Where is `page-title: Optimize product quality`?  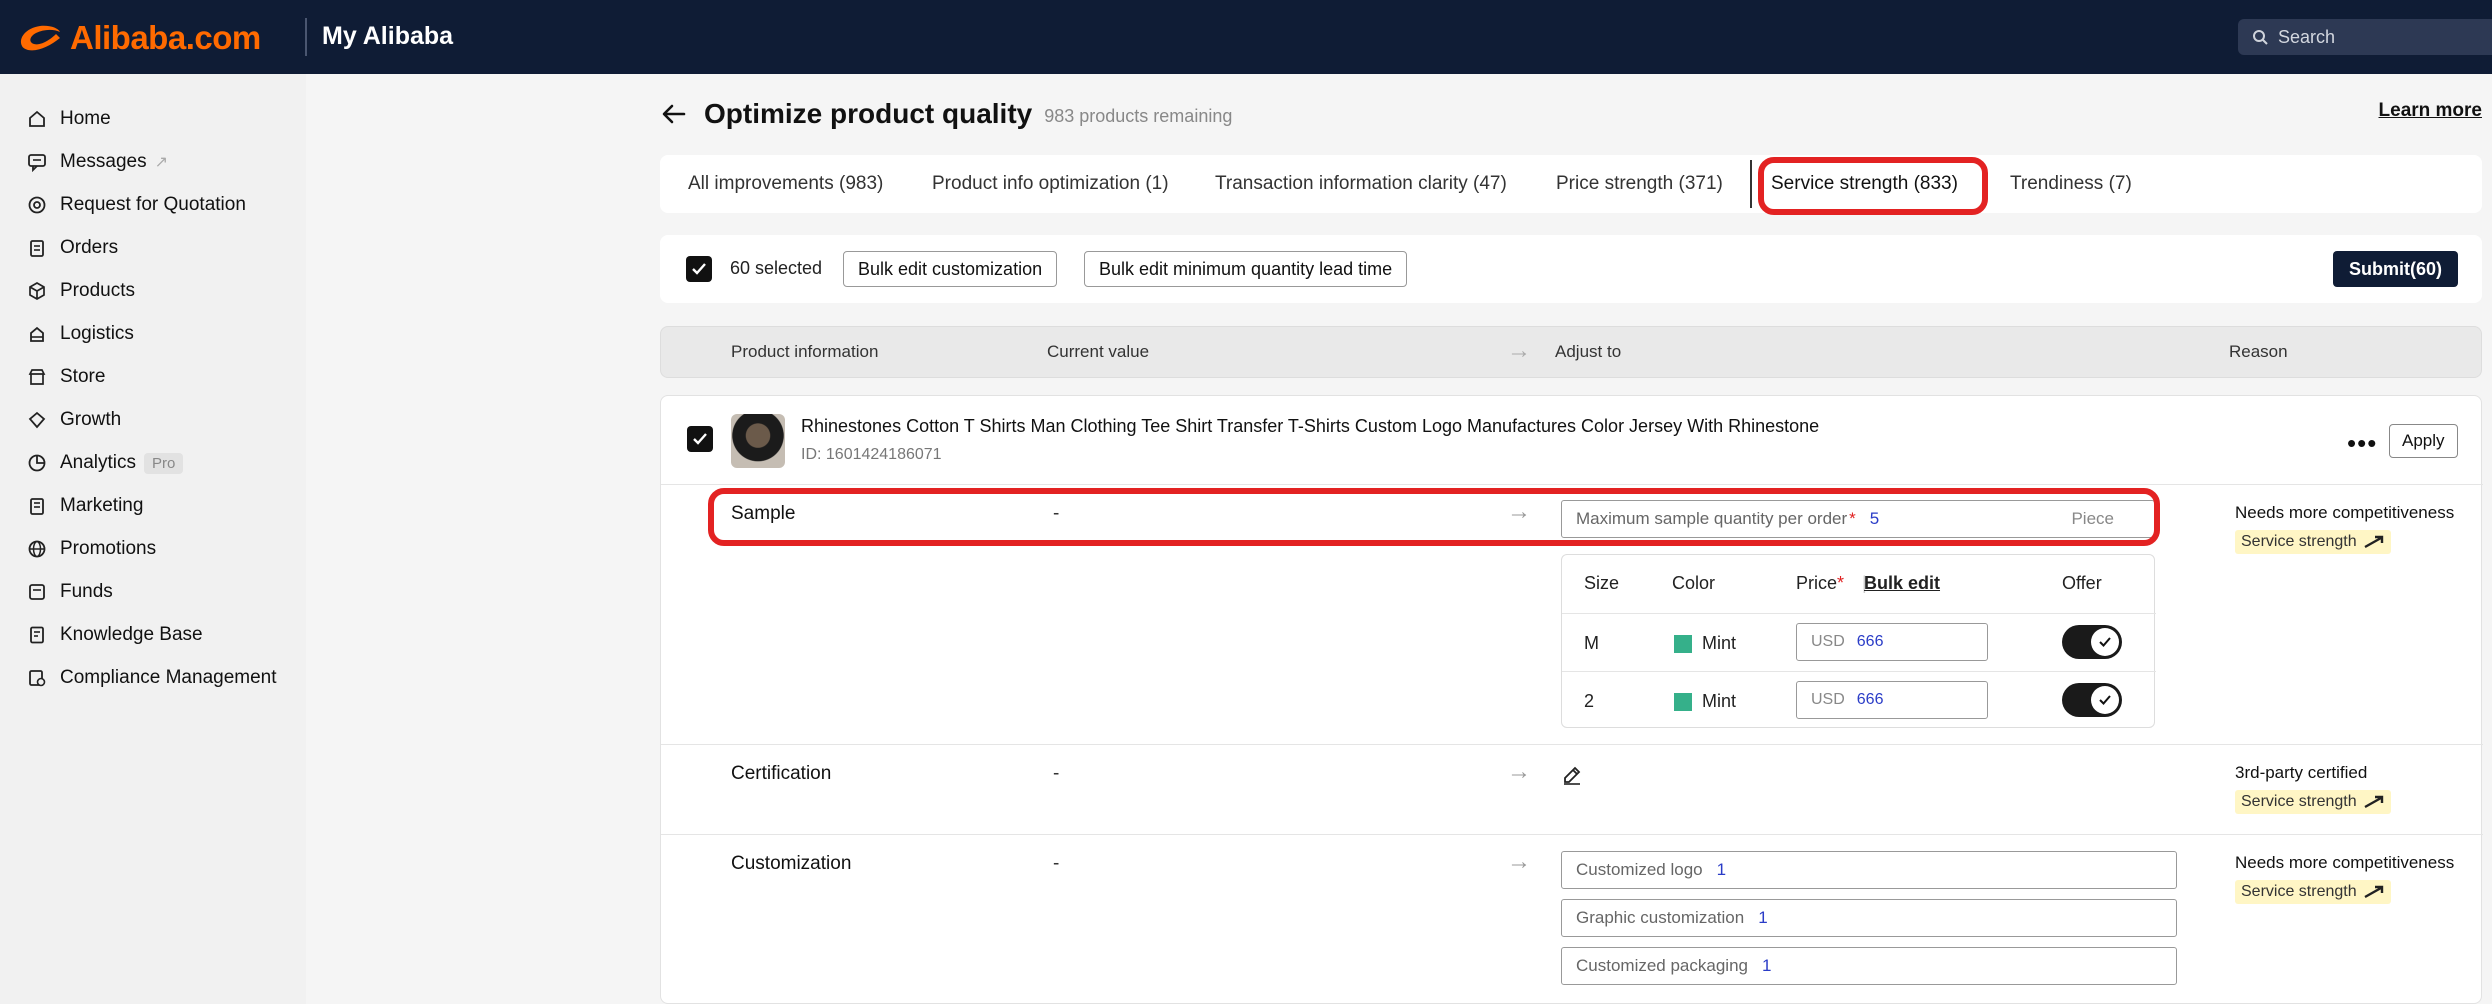 page-title: Optimize product quality is located at coordinates (868, 113).